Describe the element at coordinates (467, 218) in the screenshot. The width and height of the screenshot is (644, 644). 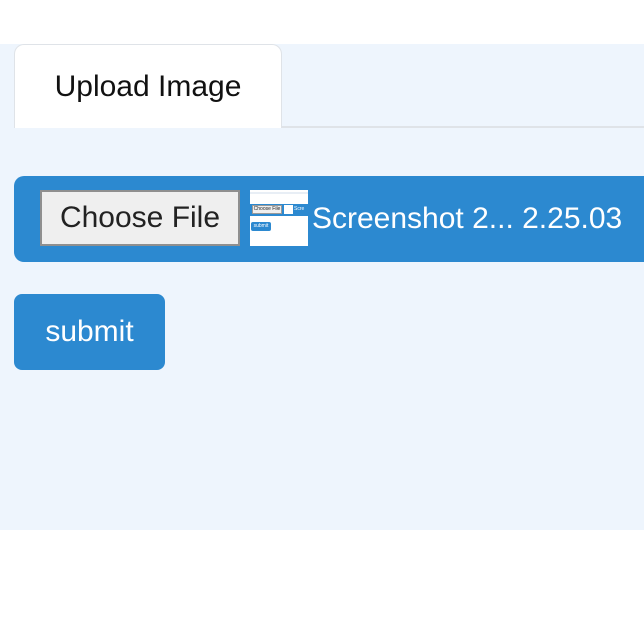
I see `selected-file-name: Screenshot 2... 2.25.03` at that location.